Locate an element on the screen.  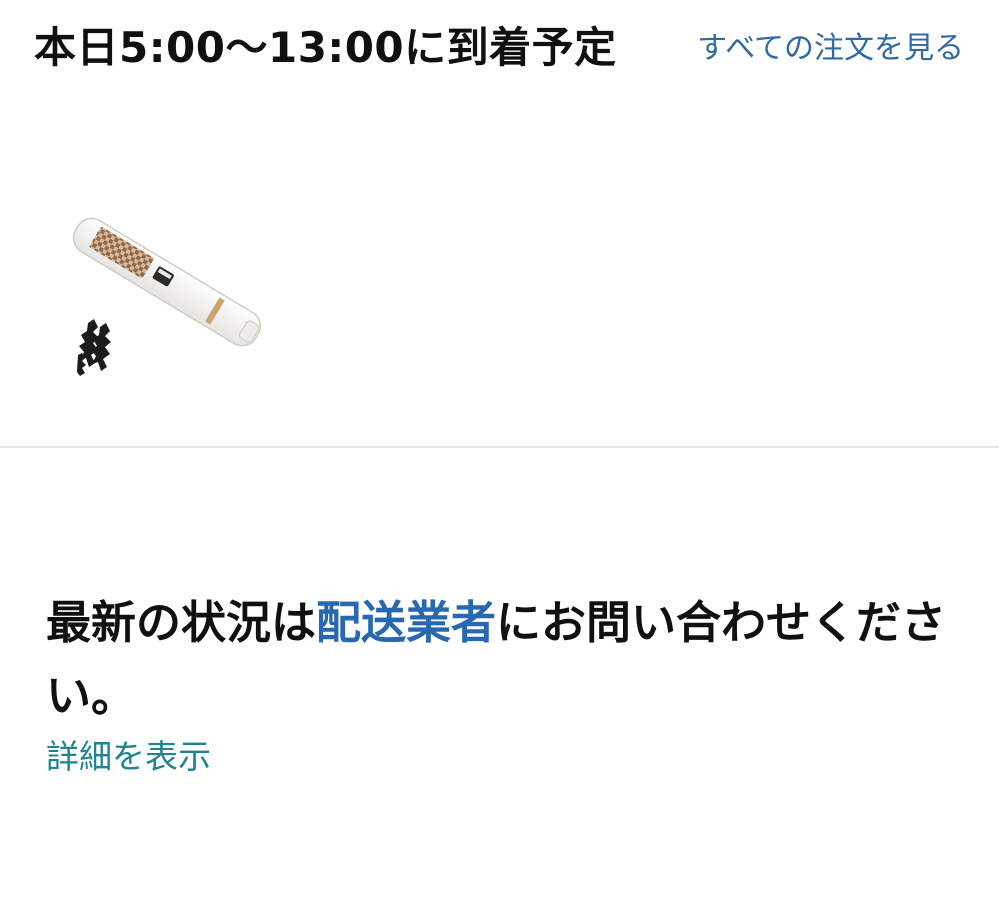
carrier-link: 配送業者 is located at coordinates (406, 622).